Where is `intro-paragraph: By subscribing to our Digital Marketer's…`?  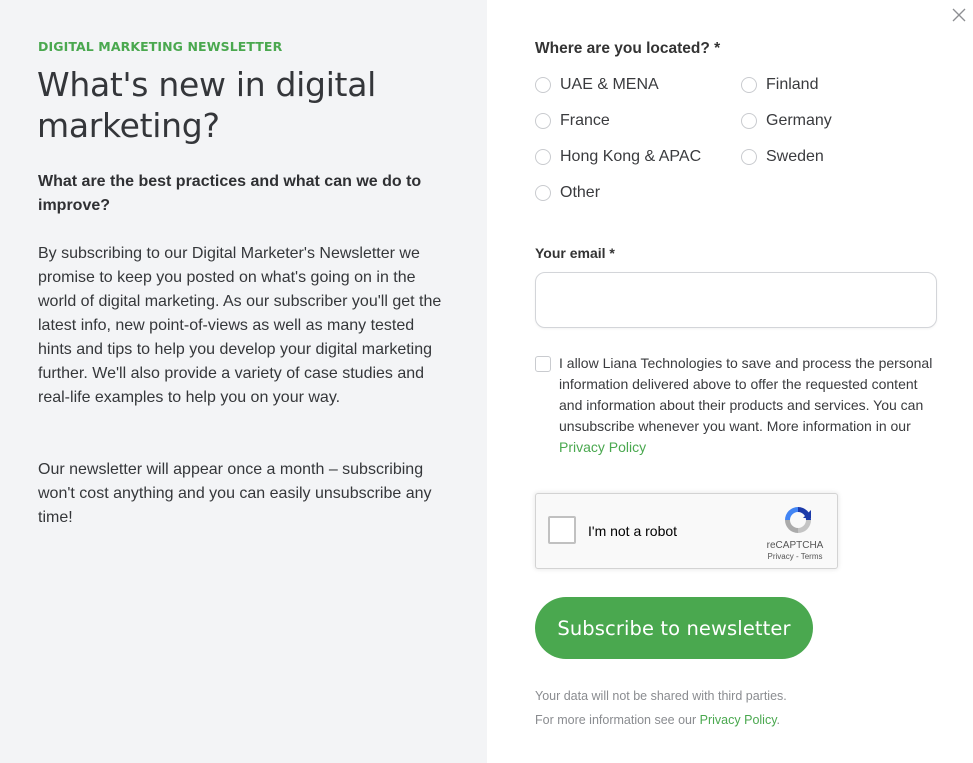 intro-paragraph: By subscribing to our Digital Marketer's… is located at coordinates (240, 325).